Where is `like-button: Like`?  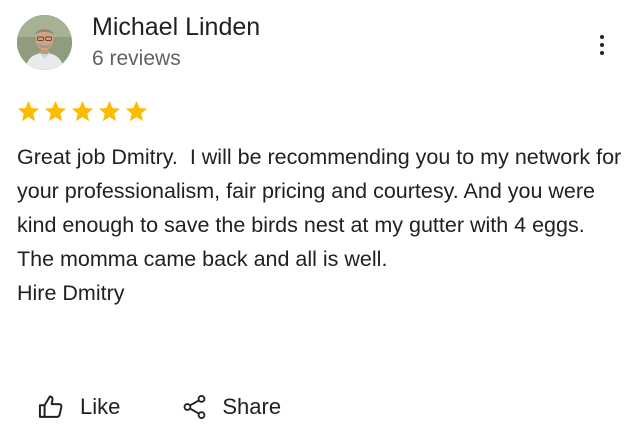
like-button: Like is located at coordinates (78, 407).